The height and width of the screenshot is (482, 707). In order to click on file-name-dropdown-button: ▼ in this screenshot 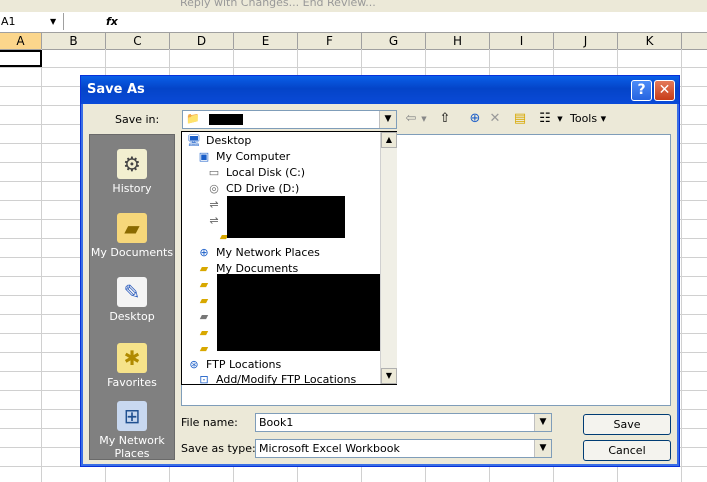, I will do `click(542, 422)`.